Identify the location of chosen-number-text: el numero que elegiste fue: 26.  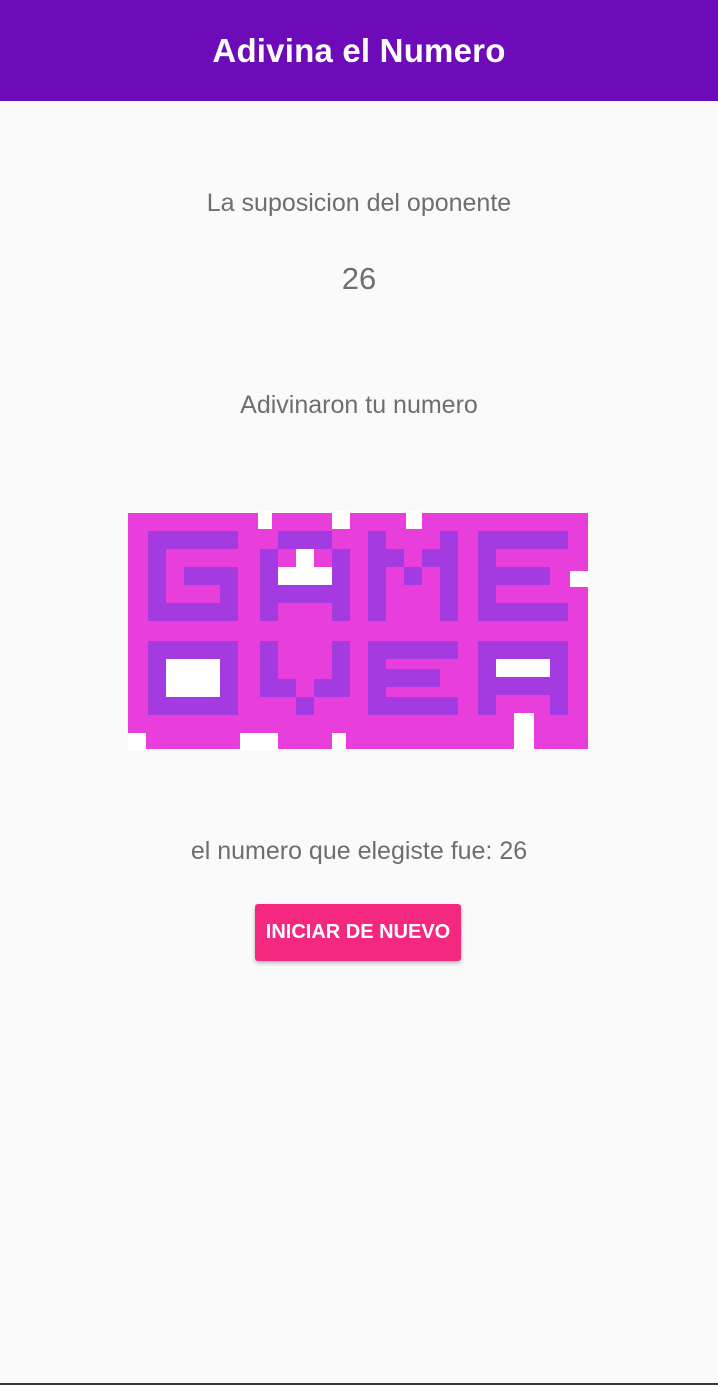
(359, 851).